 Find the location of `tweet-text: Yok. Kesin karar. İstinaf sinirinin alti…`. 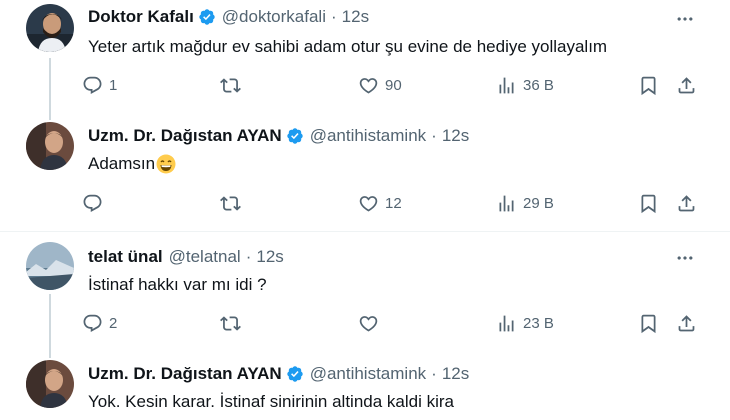

tweet-text: Yok. Kesin karar. İstinaf sinirinin alti… is located at coordinates (271, 401).